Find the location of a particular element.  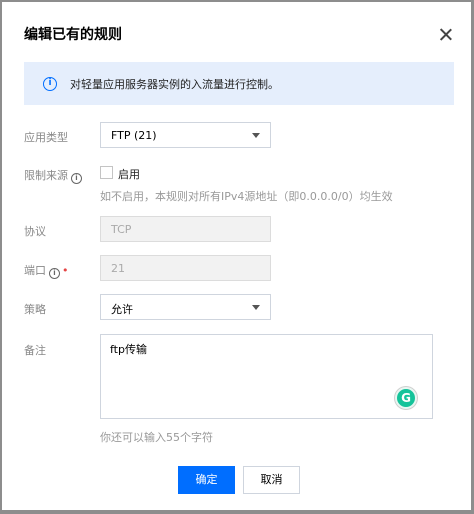

grammarly-icon: G is located at coordinates (406, 398).